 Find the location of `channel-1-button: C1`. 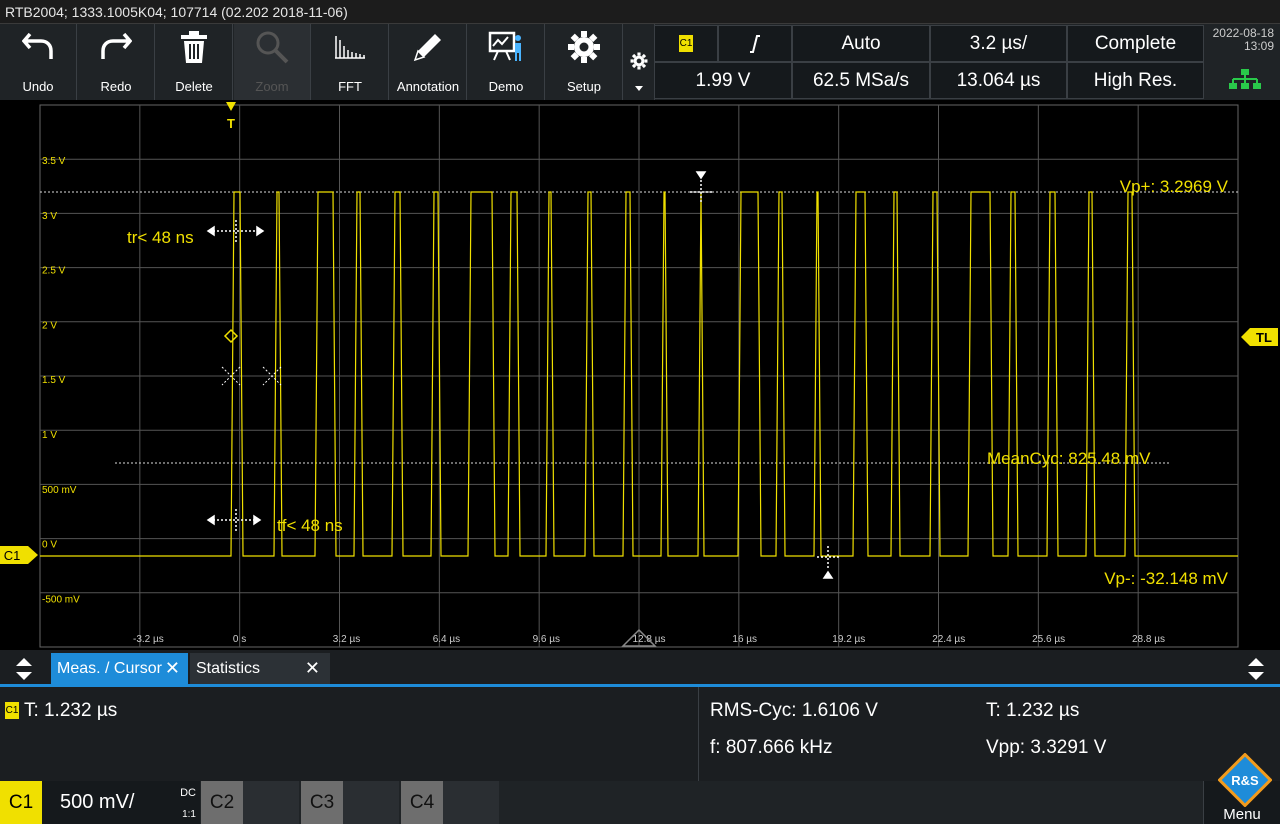

channel-1-button: C1 is located at coordinates (21, 802).